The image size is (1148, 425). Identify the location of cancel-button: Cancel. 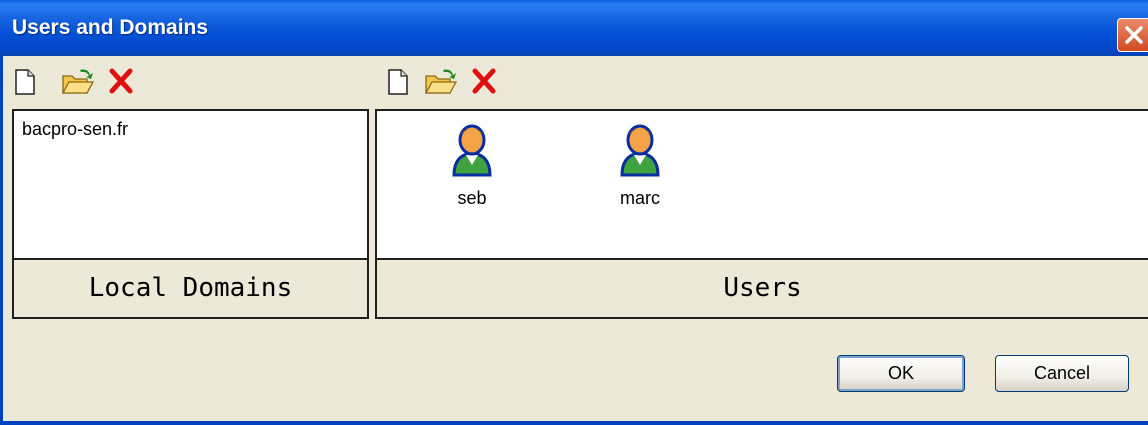
(1062, 373).